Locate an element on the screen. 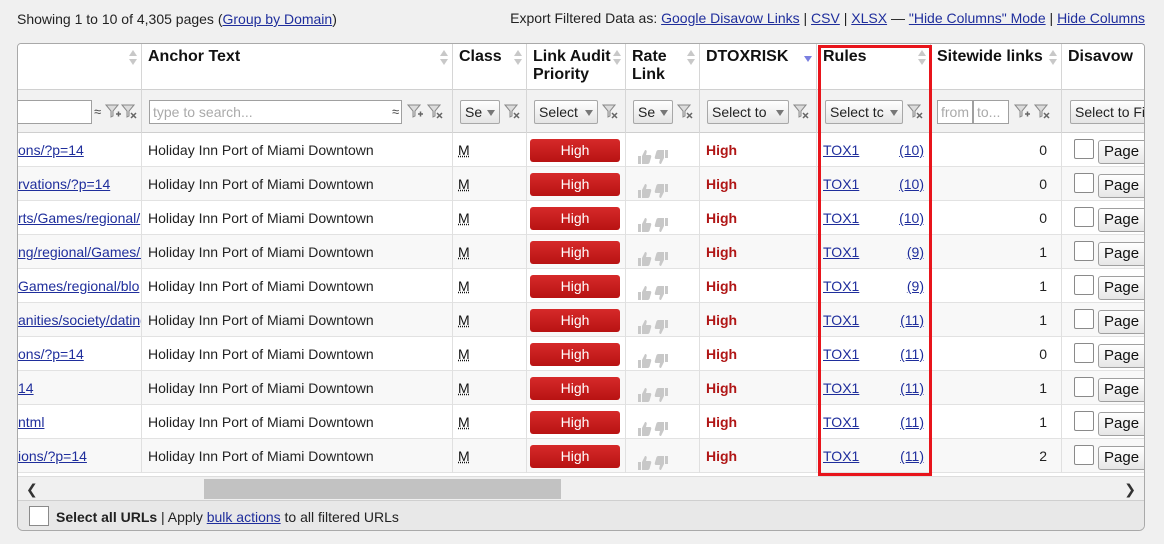  google-disavow-link: Google Disavow Links is located at coordinates (730, 18).